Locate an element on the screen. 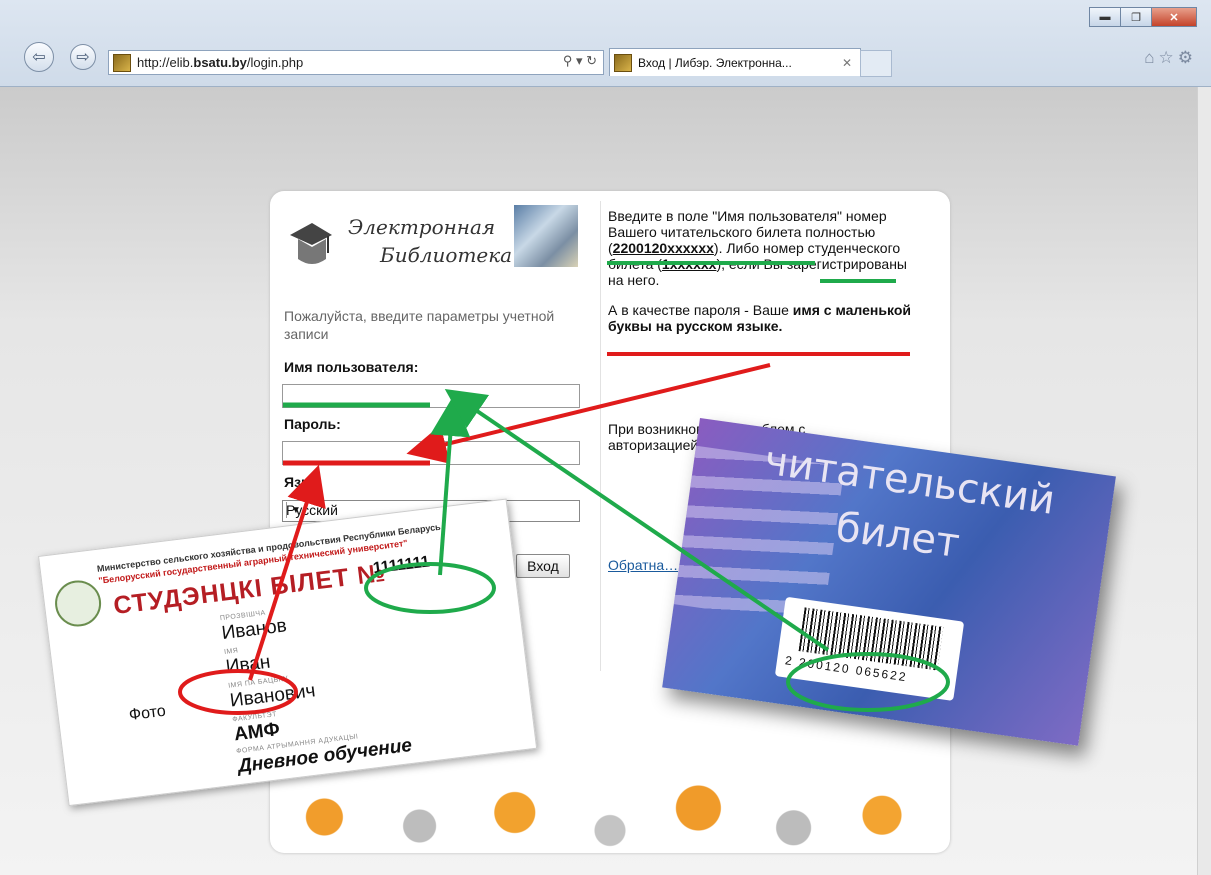  address-tools-icon: ⚲ ▾ ↻ is located at coordinates (580, 61).